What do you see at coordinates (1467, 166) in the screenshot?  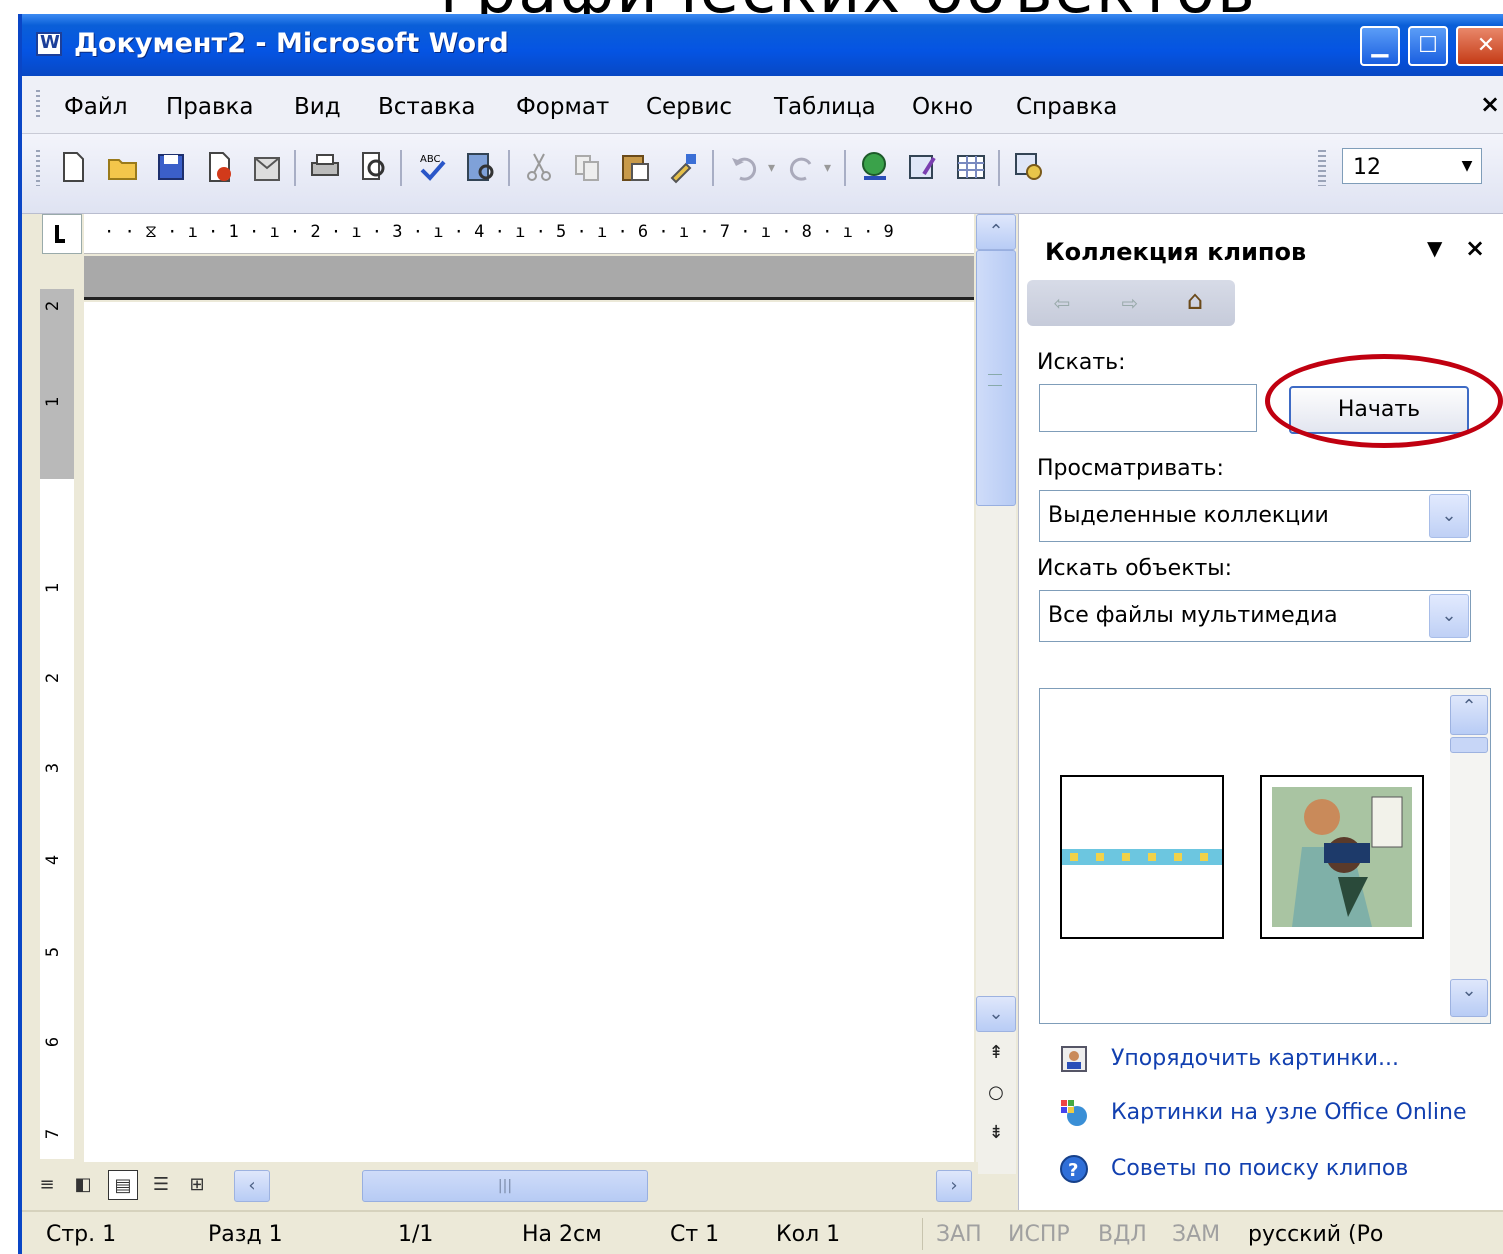 I see `font-size-dropdown-icon: ▼` at bounding box center [1467, 166].